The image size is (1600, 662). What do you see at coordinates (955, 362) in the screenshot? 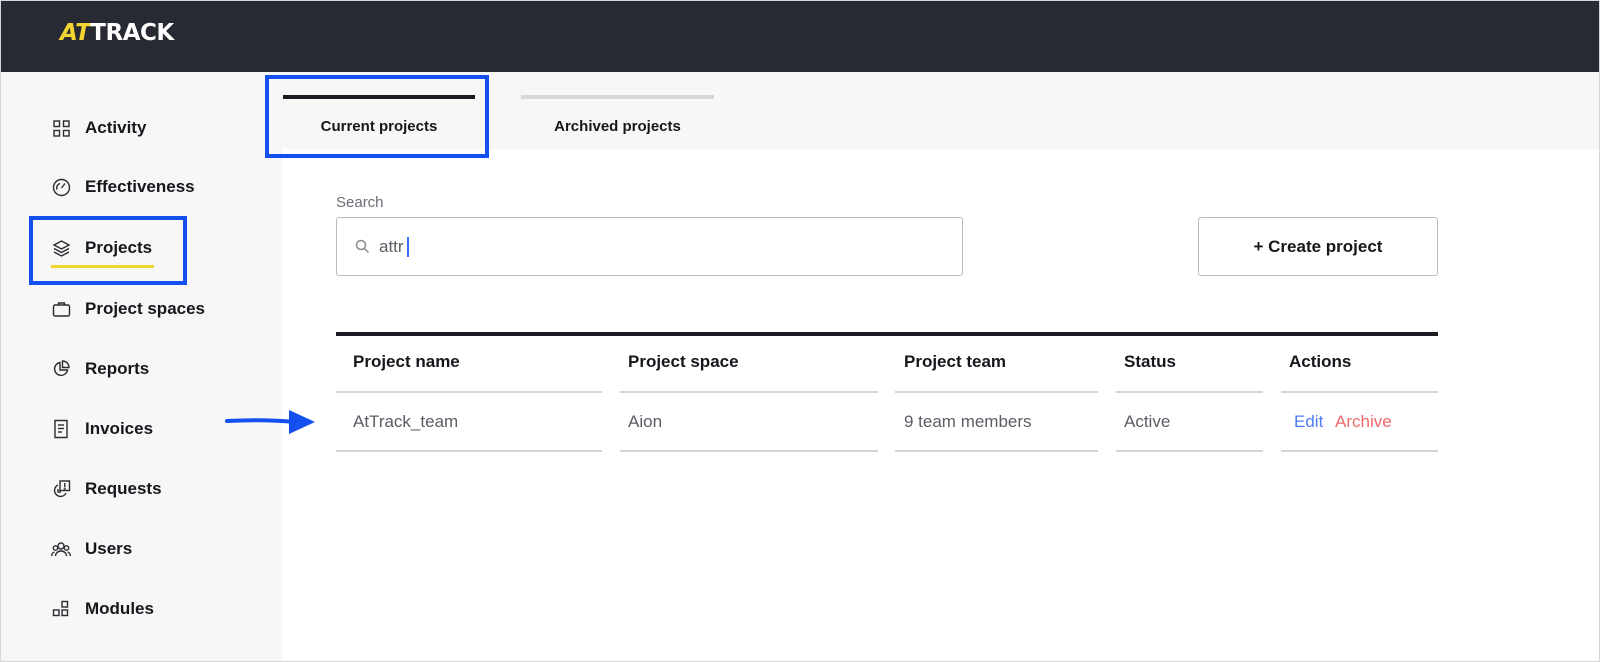
I see `column-header-project-team: Project team` at bounding box center [955, 362].